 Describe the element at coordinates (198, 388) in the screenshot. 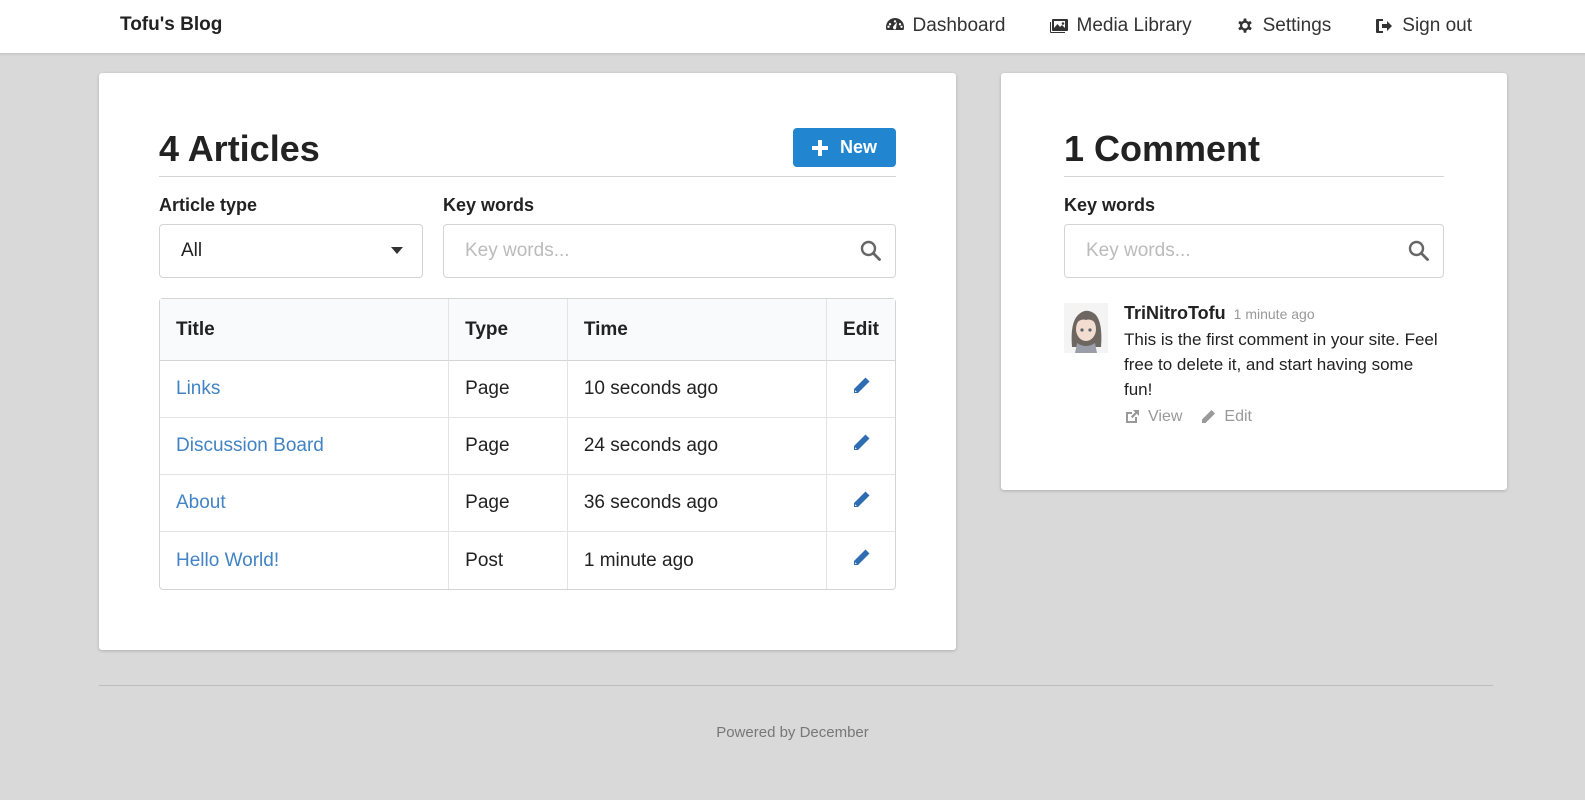

I see `article-title-link: Links` at that location.